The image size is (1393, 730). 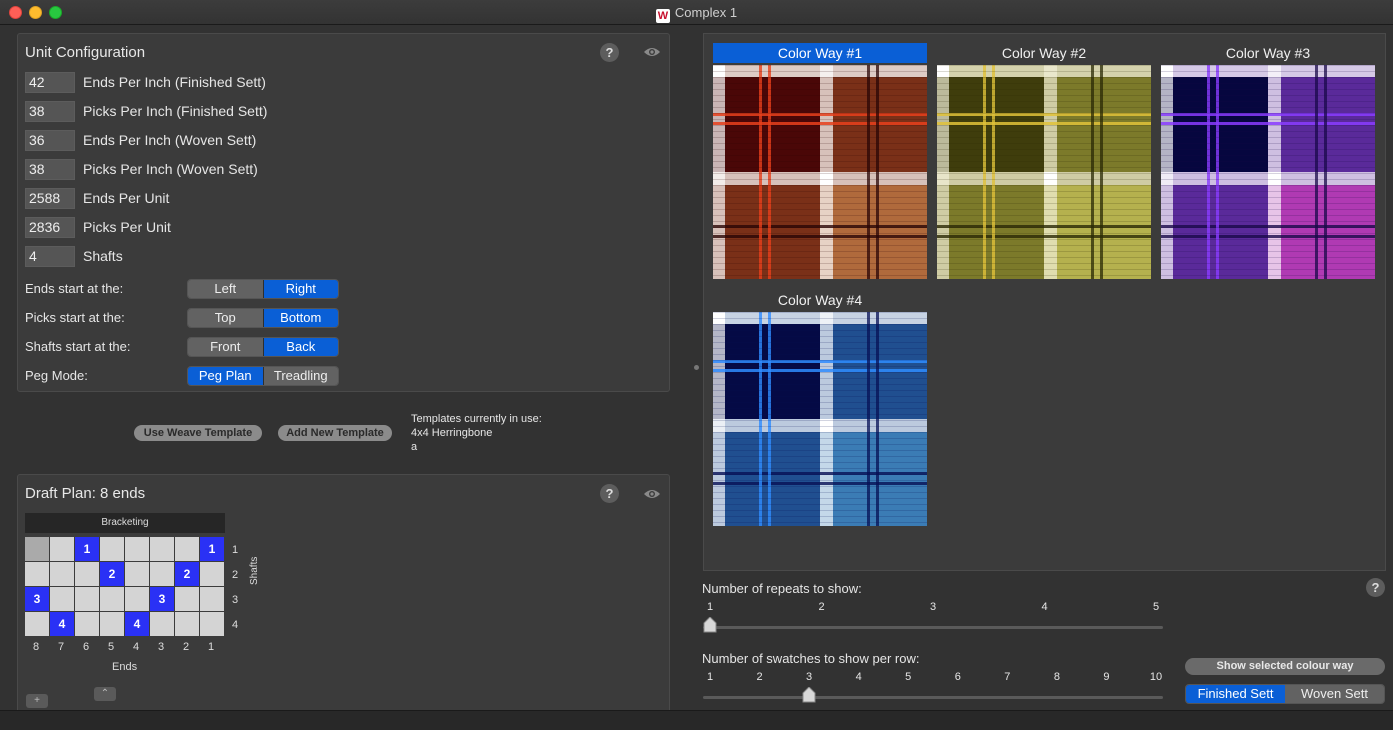 I want to click on finished-sett-option: Finished Sett, so click(x=1235, y=694).